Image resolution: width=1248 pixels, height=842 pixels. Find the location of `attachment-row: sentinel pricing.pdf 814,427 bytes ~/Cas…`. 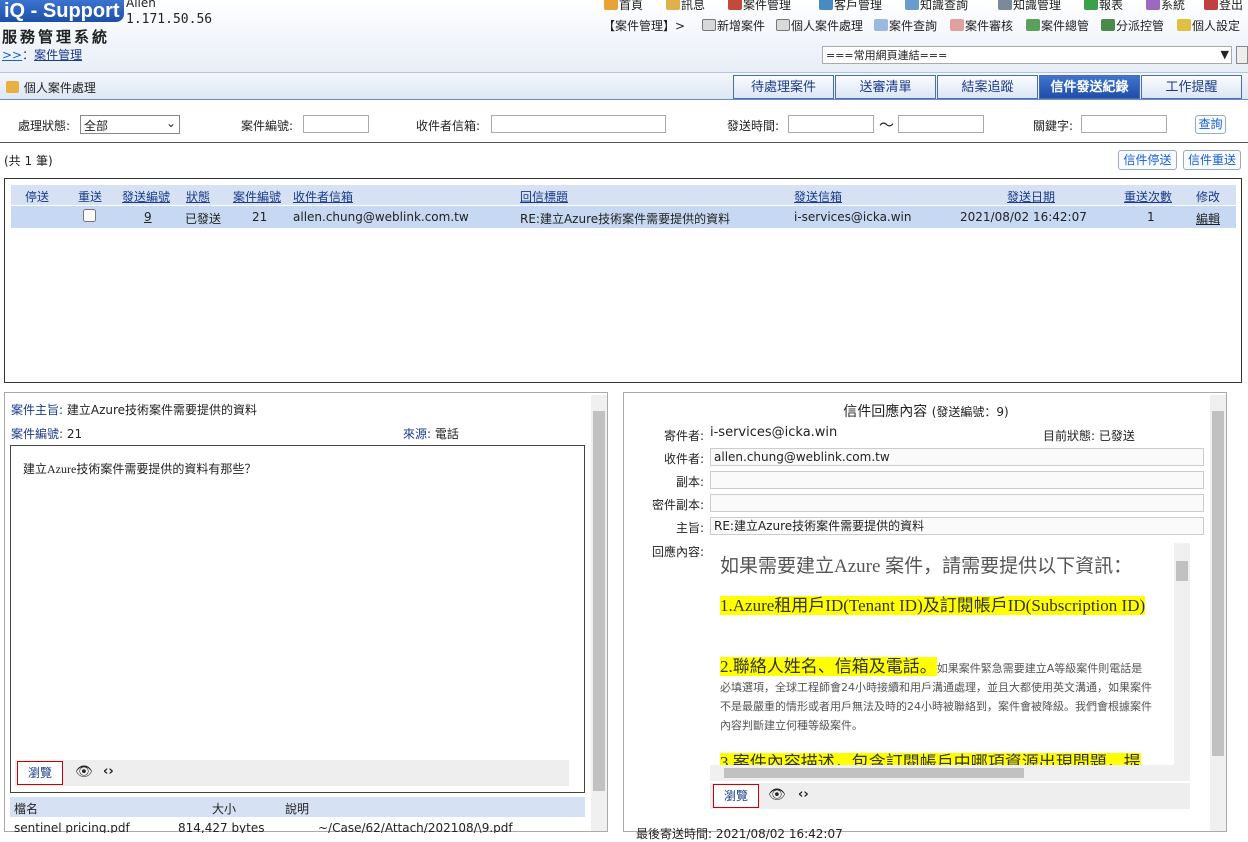

attachment-row: sentinel pricing.pdf 814,427 bytes ~/Cas… is located at coordinates (297, 825).